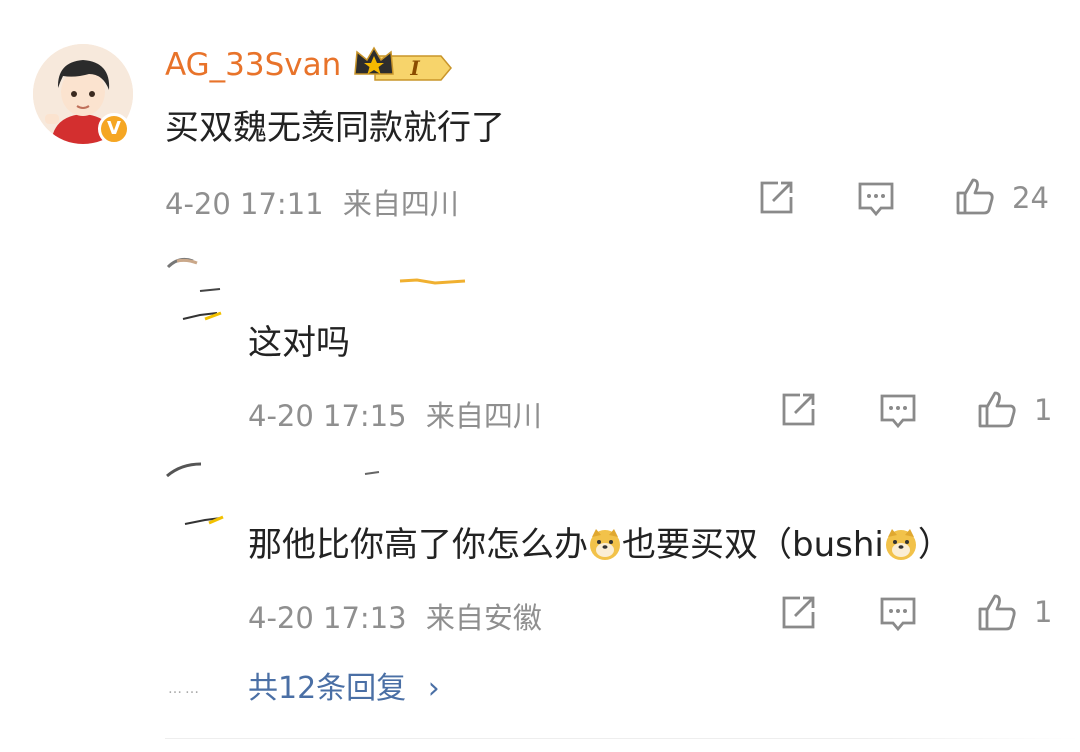 The height and width of the screenshot is (752, 1080). What do you see at coordinates (414, 68) in the screenshot?
I see `level-badge-label: I` at bounding box center [414, 68].